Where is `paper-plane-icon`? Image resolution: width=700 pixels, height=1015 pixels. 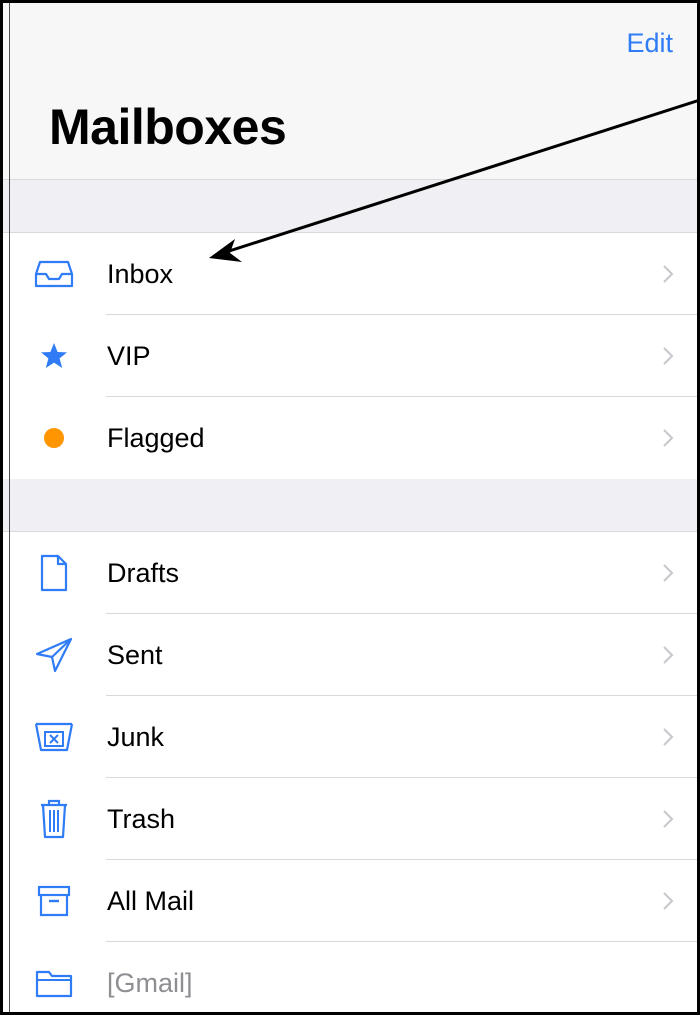 paper-plane-icon is located at coordinates (54, 655).